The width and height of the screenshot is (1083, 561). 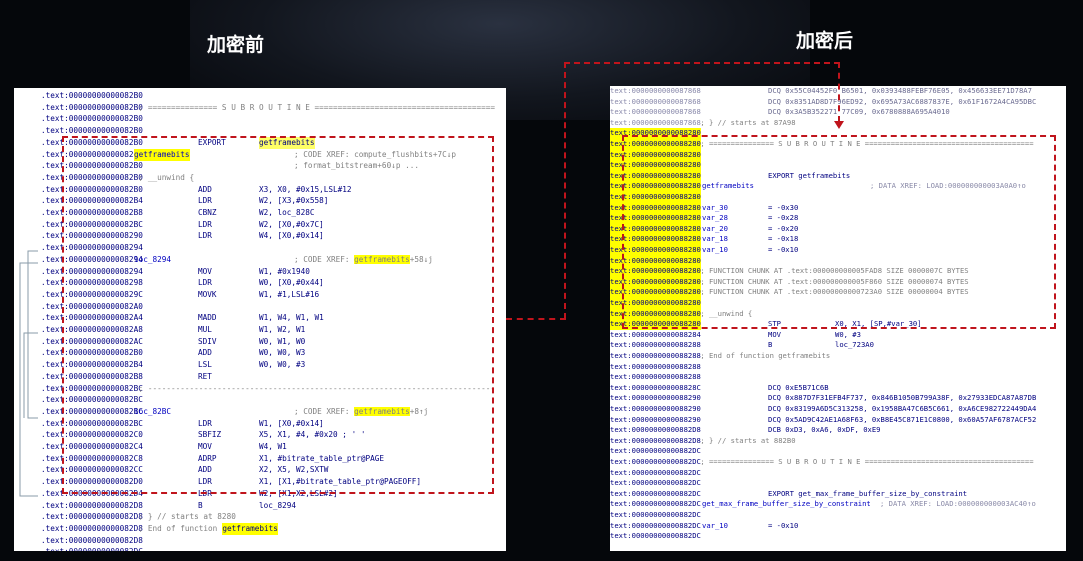 I want to click on line-operand: W0, #3, so click(x=848, y=334).